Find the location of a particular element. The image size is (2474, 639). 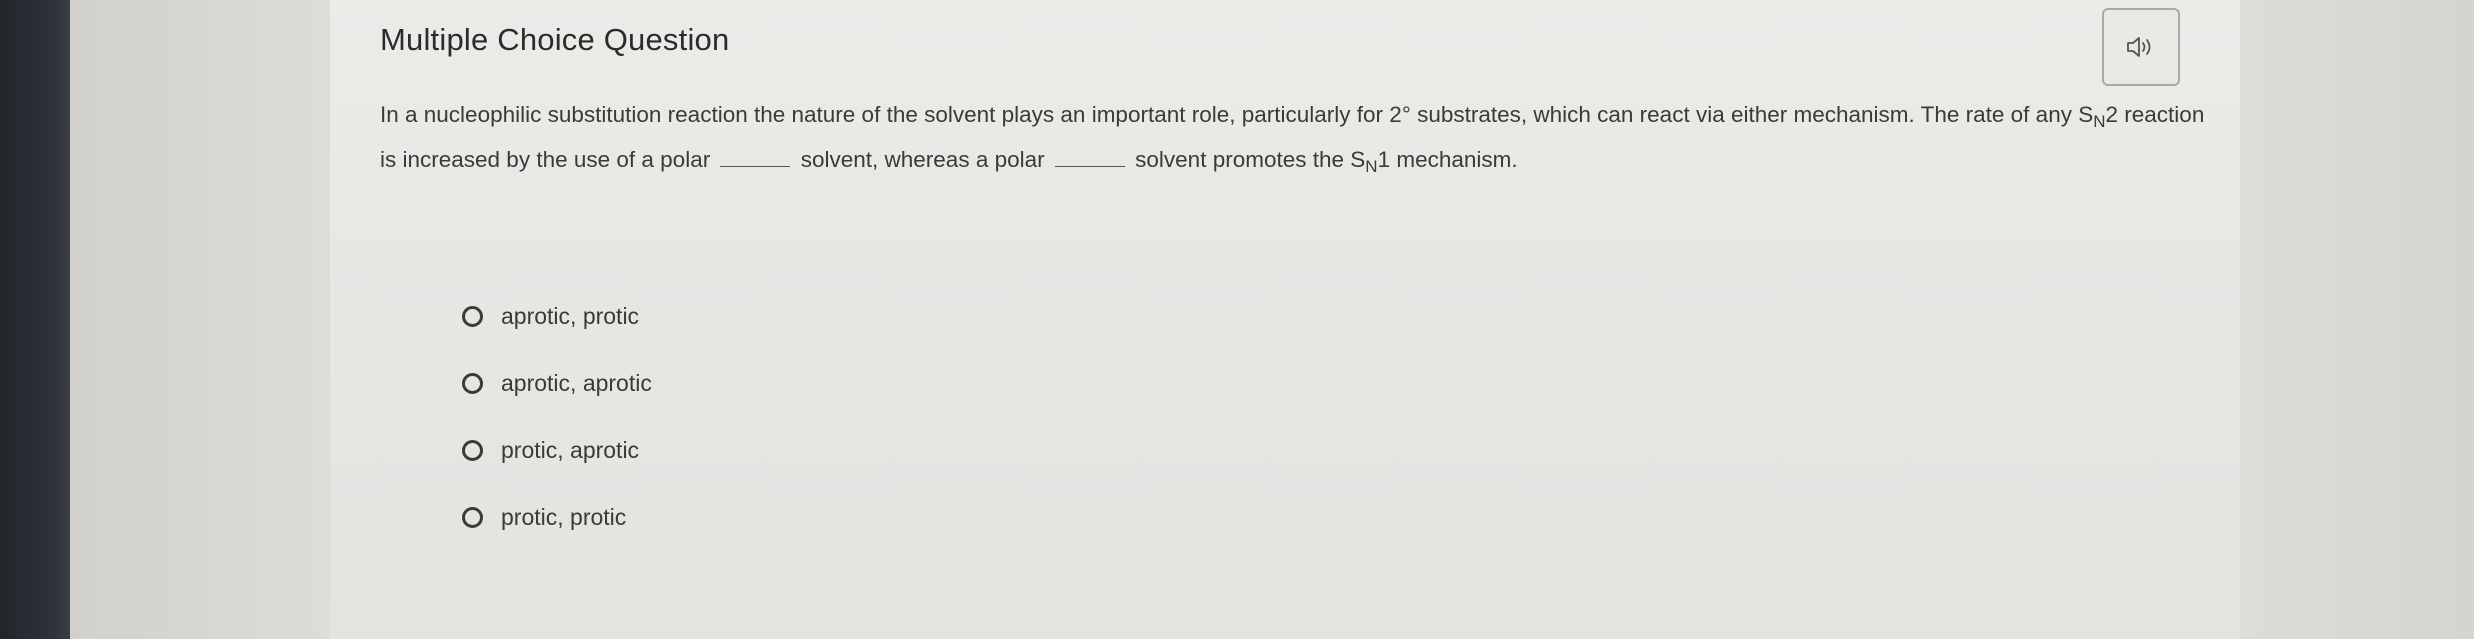

question-text-part3: solvent, whereas a polar is located at coordinates (922, 159).